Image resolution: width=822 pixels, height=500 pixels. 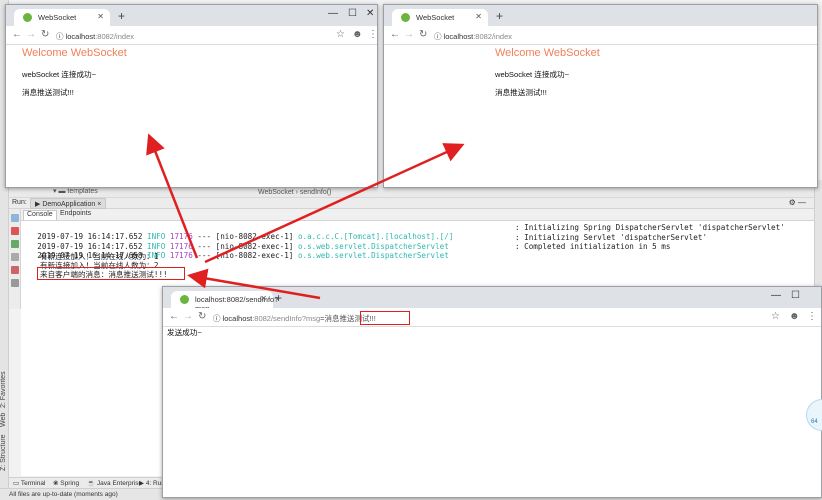 I want to click on settings-gear-icon: ⚙ —, so click(x=797, y=202).